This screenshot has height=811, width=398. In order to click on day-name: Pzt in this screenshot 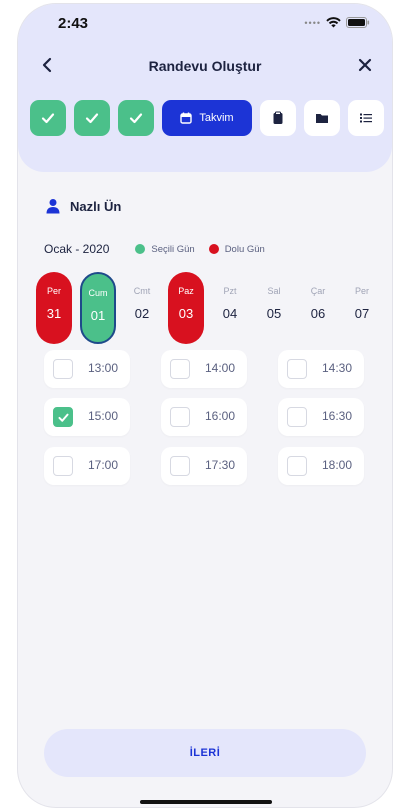, I will do `click(230, 291)`.